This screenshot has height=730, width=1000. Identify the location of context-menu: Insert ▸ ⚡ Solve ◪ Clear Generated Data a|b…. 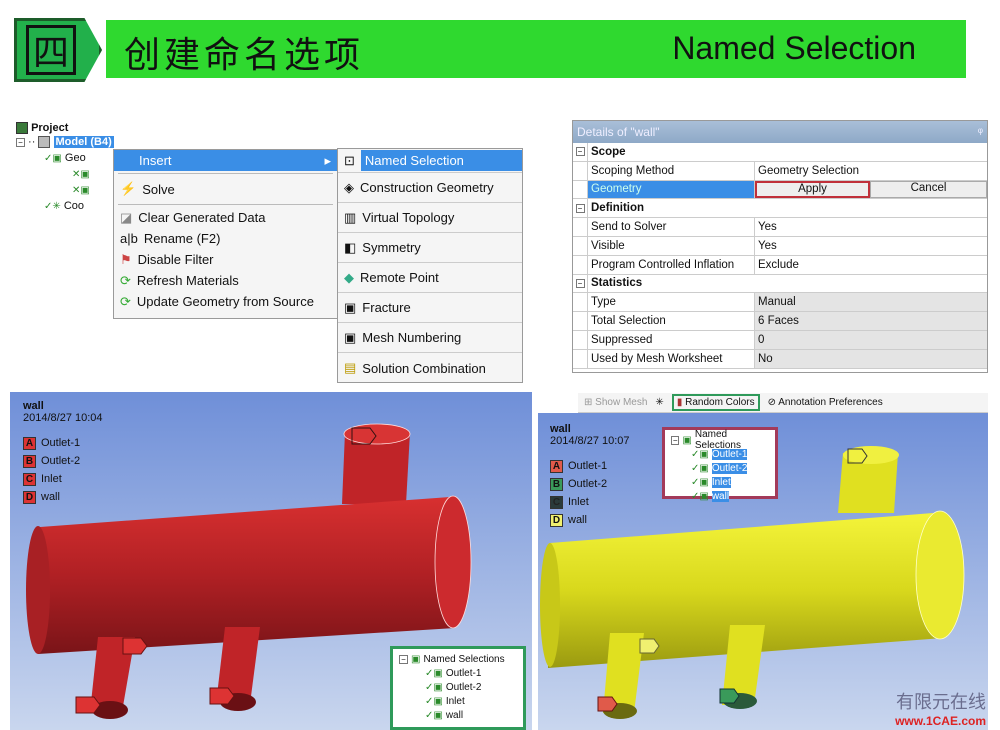
(225, 234).